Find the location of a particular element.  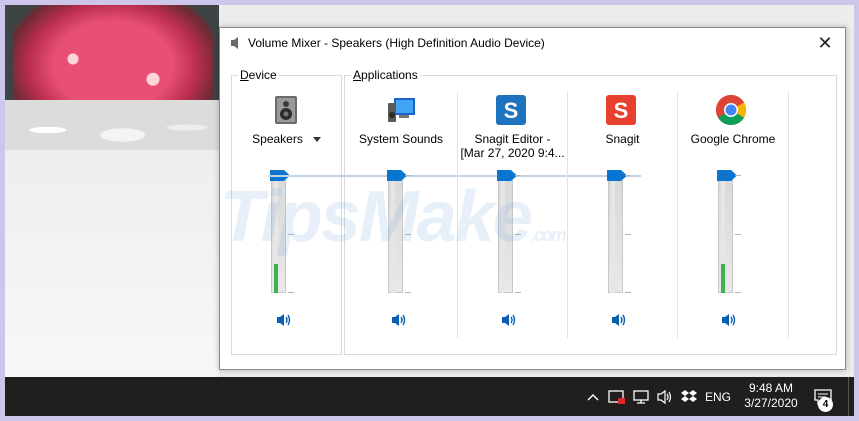

device-peak-meter is located at coordinates (276, 234).